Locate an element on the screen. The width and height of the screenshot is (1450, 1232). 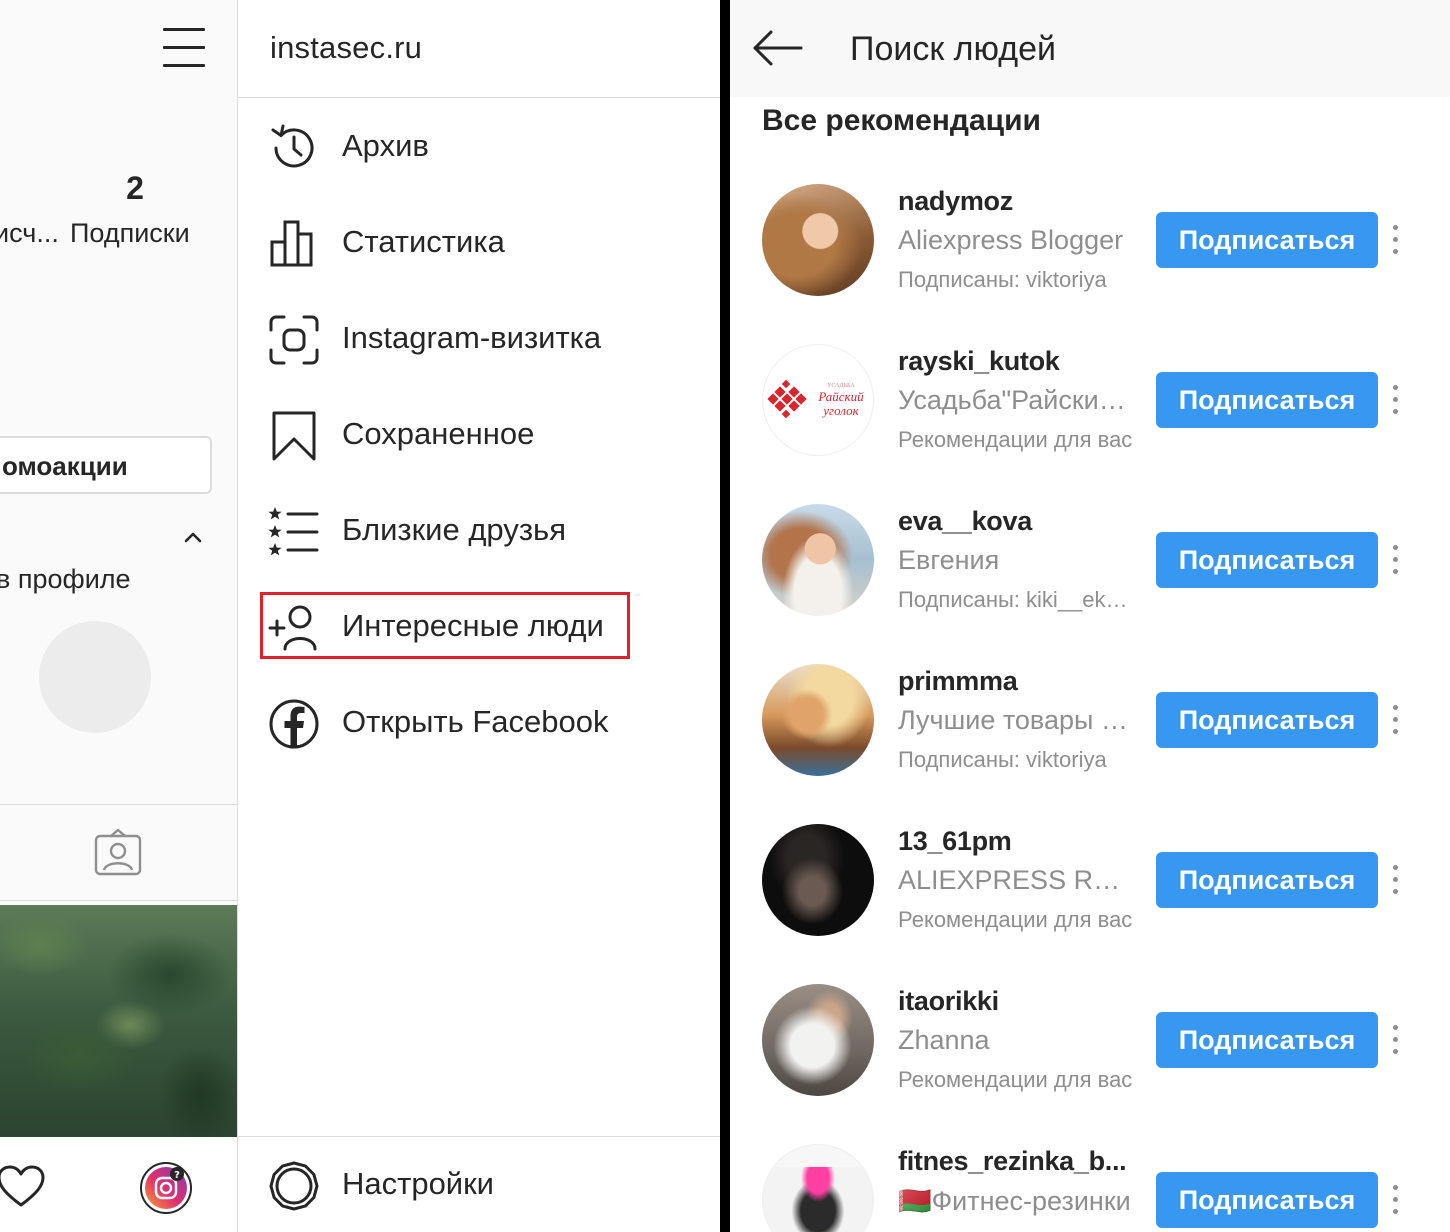
settings-gear-icon is located at coordinates (294, 1186).